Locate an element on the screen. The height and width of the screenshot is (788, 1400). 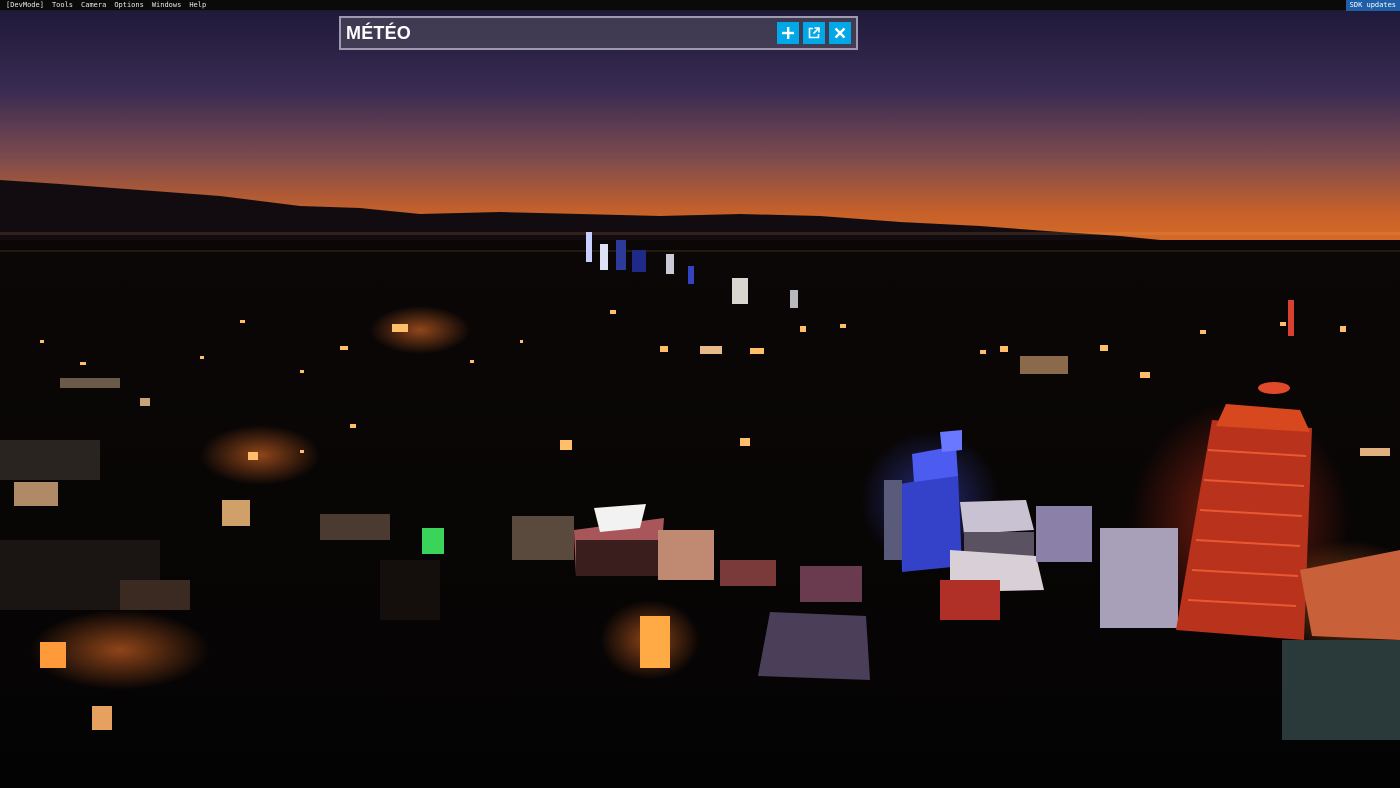
expand-button is located at coordinates (788, 33).